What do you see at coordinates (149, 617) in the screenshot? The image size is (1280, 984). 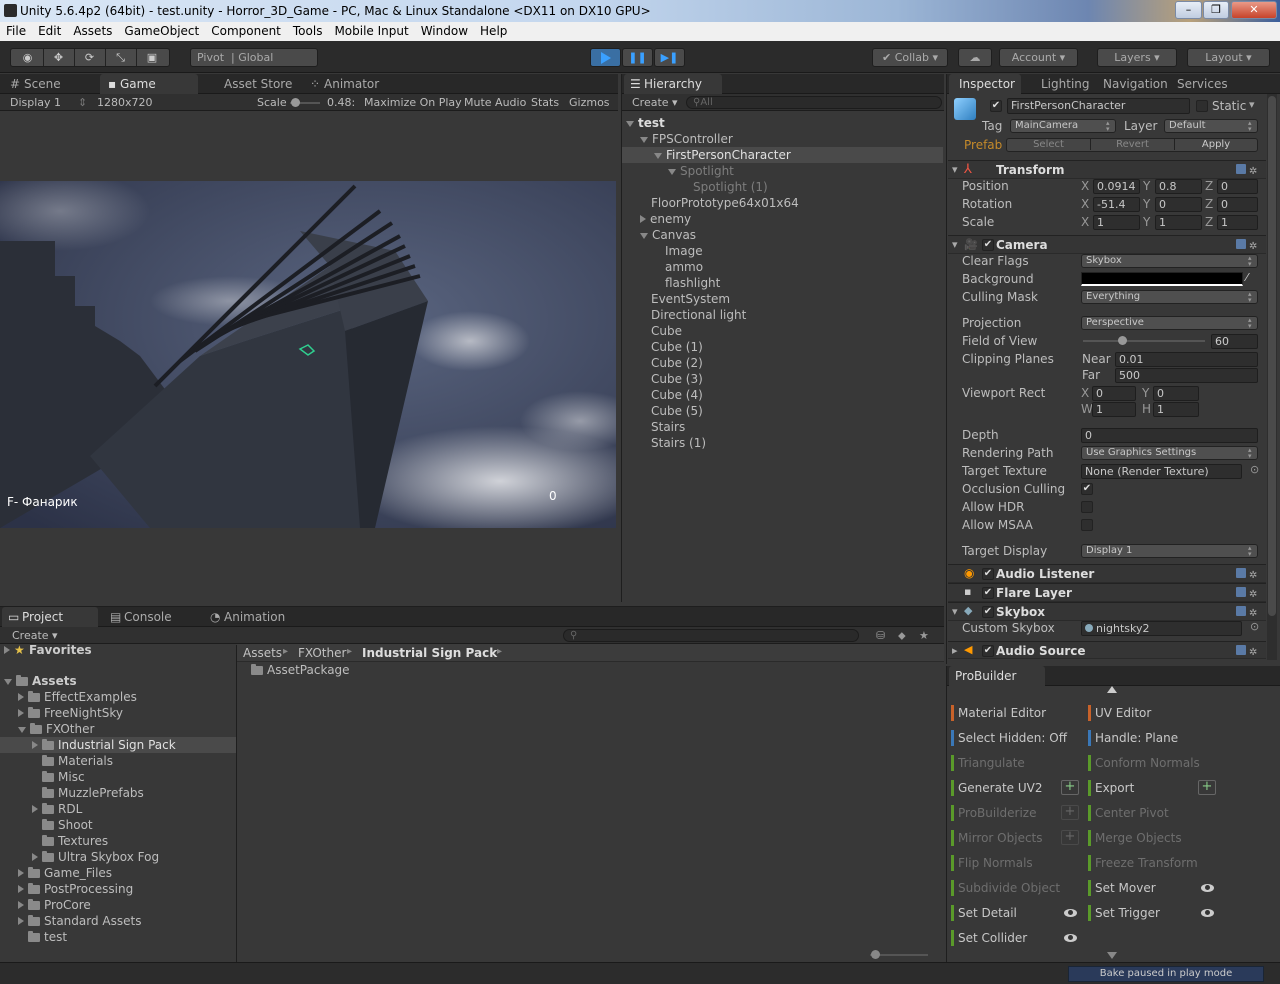 I see `tab-console: ▤ Console` at bounding box center [149, 617].